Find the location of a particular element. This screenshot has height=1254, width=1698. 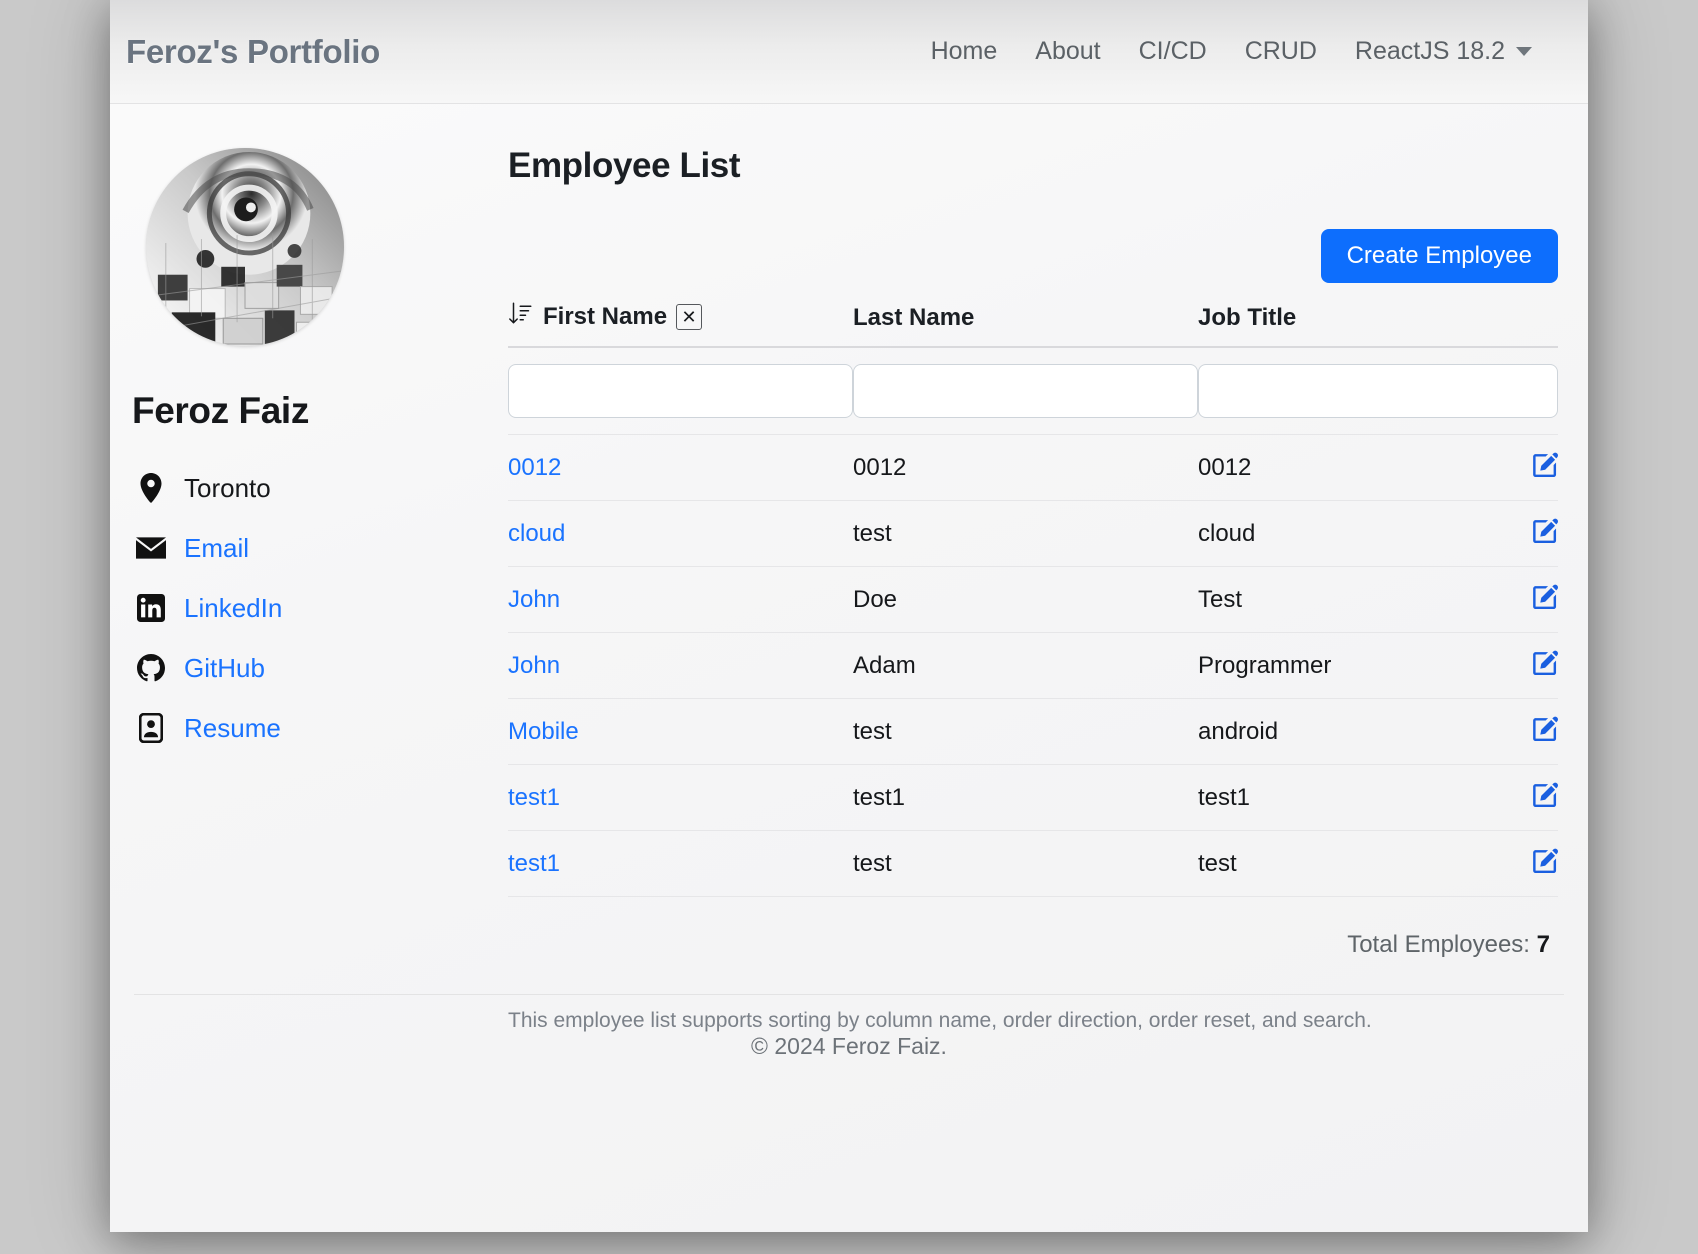

cell-last-name: 0012 is located at coordinates (1025, 467).